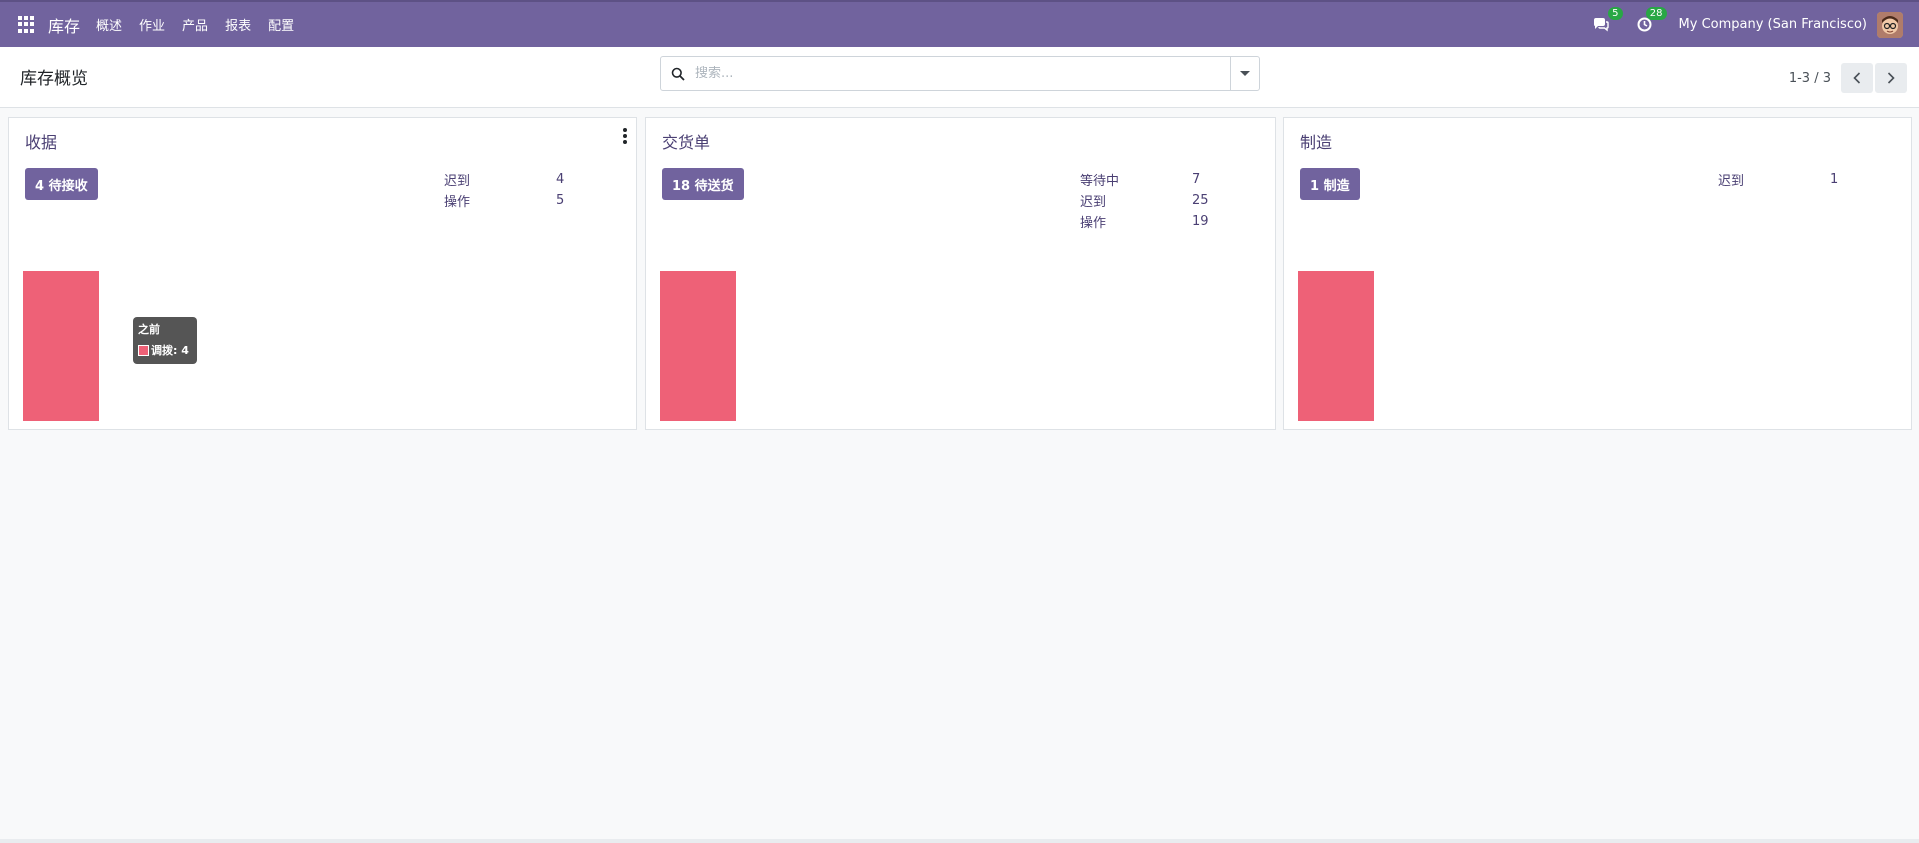  What do you see at coordinates (152, 24) in the screenshot?
I see `menu-operations: 作业` at bounding box center [152, 24].